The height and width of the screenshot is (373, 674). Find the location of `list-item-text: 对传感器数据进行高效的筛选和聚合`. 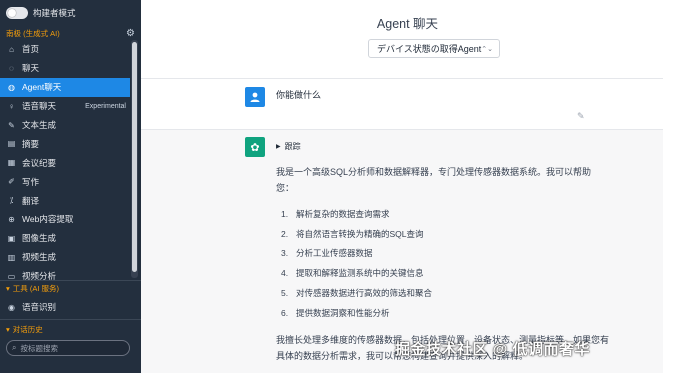

list-item-text: 对传感器数据进行高效的筛选和聚合 is located at coordinates (364, 293).